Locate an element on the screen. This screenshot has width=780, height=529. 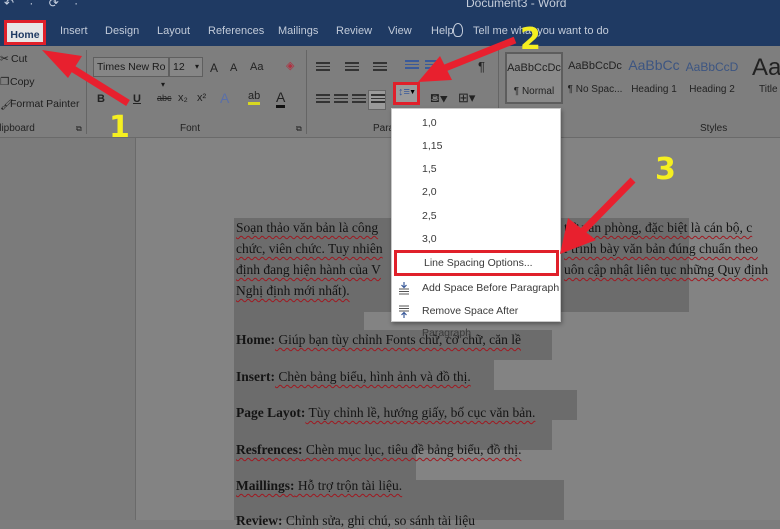
justify-icon is located at coordinates (378, 100).